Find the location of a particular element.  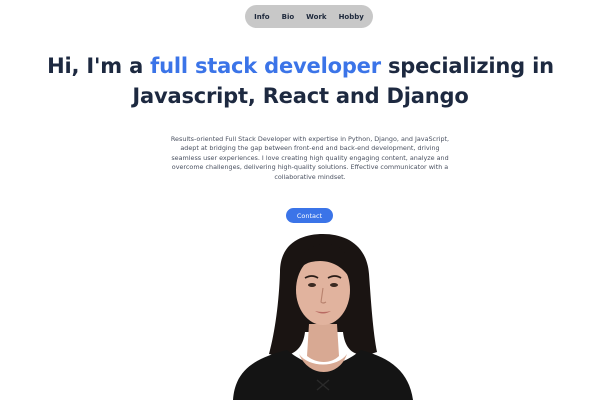

portrait-eye-left is located at coordinates (312, 285).